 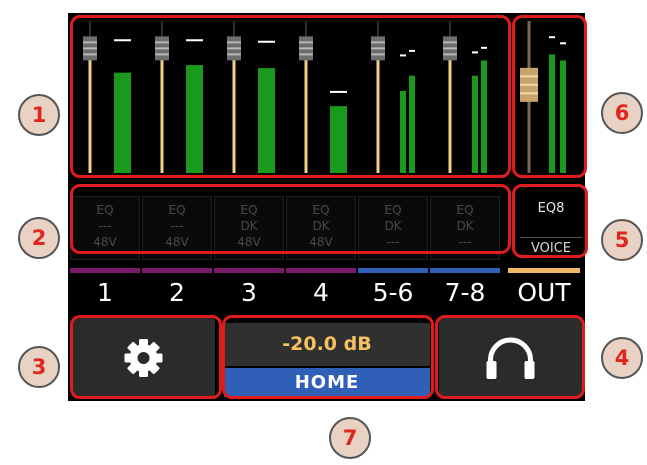 What do you see at coordinates (249, 293) in the screenshot?
I see `channel-label-3: 3` at bounding box center [249, 293].